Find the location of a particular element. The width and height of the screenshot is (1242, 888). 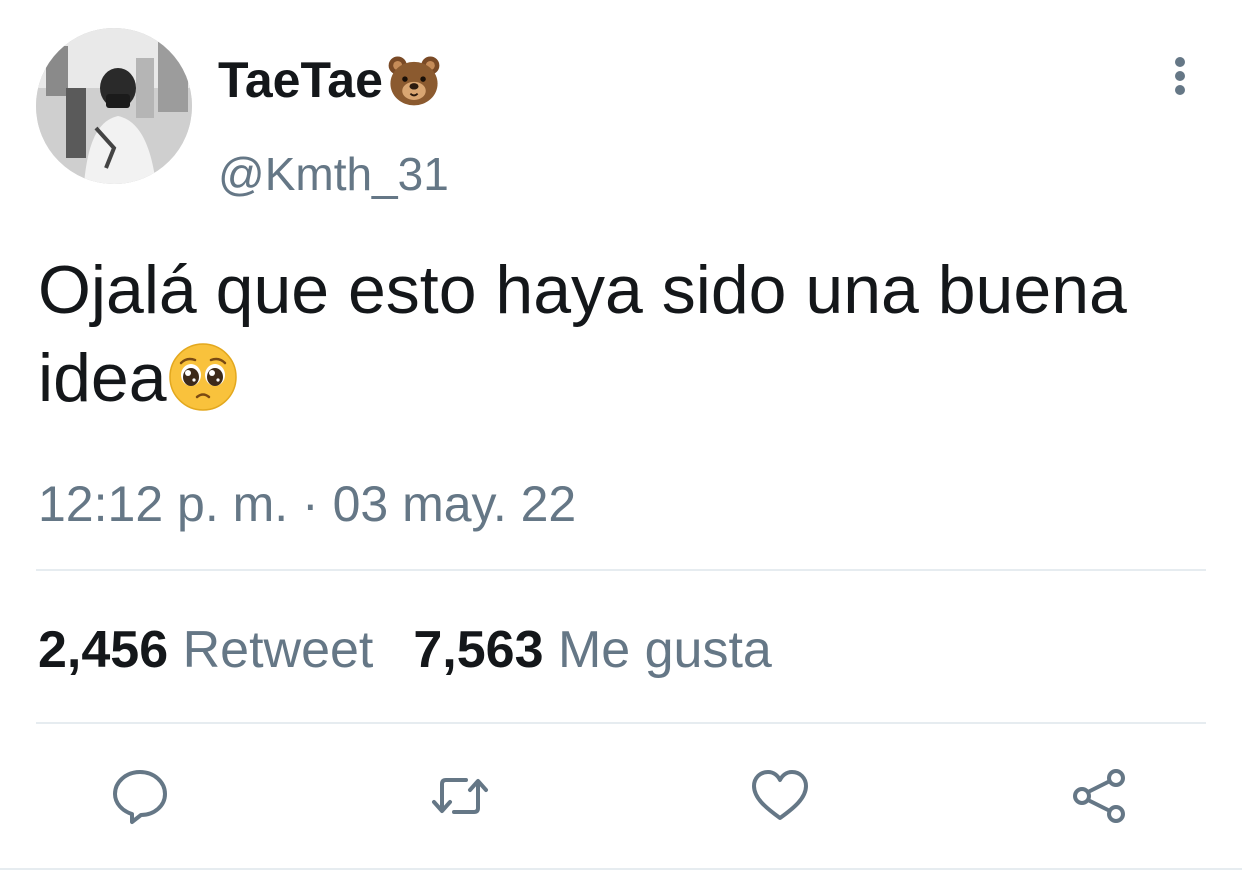

pleading-face-emoji-icon is located at coordinates (203, 377).